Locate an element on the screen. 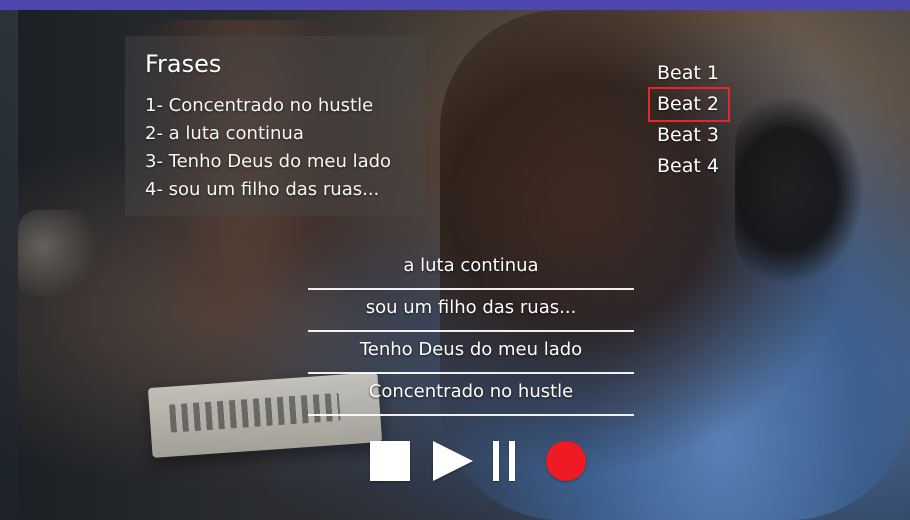  beat-item: Beat 3 is located at coordinates (695, 135).